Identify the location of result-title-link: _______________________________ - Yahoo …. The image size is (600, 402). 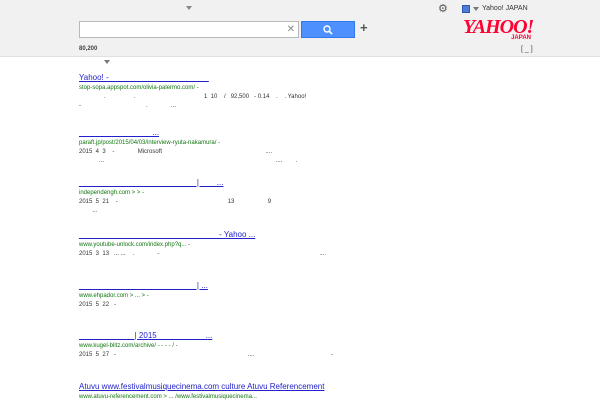
(319, 235).